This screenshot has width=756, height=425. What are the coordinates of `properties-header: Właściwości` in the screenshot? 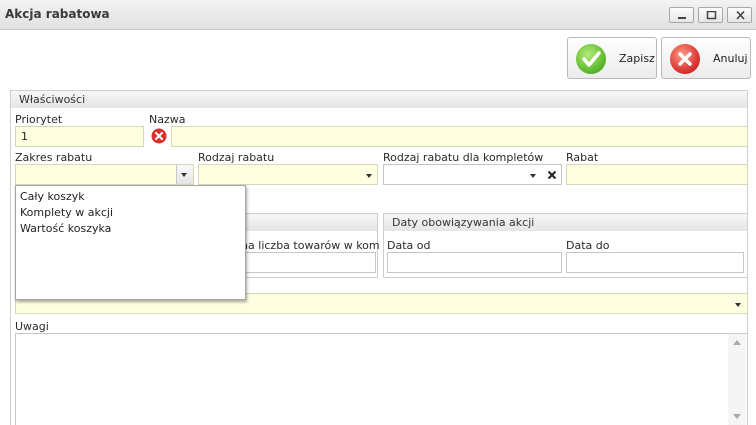 It's located at (379, 99).